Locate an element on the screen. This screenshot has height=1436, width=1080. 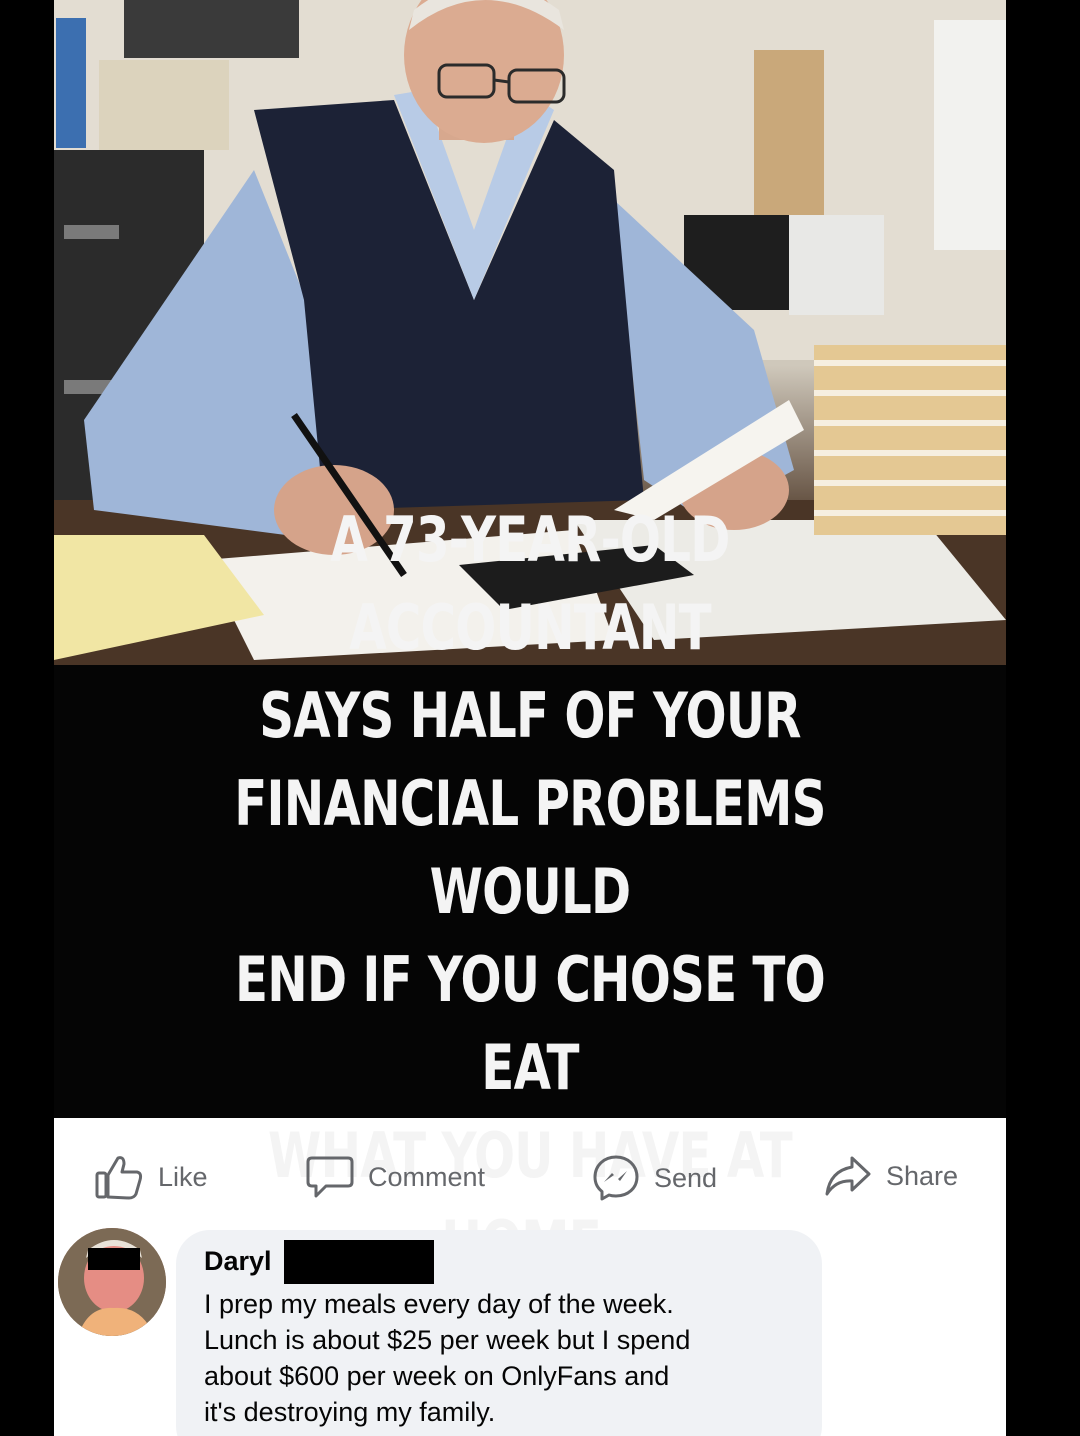
share-label: Share is located at coordinates (922, 1175).